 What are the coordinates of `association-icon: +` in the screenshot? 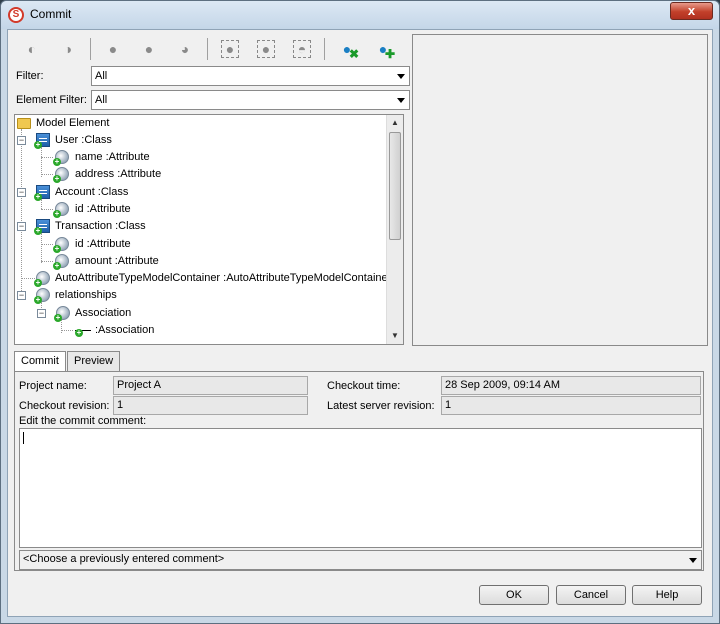 It's located at (62, 314).